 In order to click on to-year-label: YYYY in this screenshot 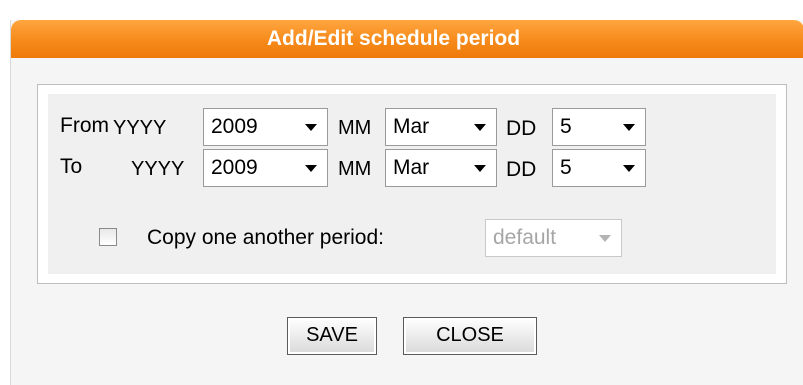, I will do `click(158, 169)`.